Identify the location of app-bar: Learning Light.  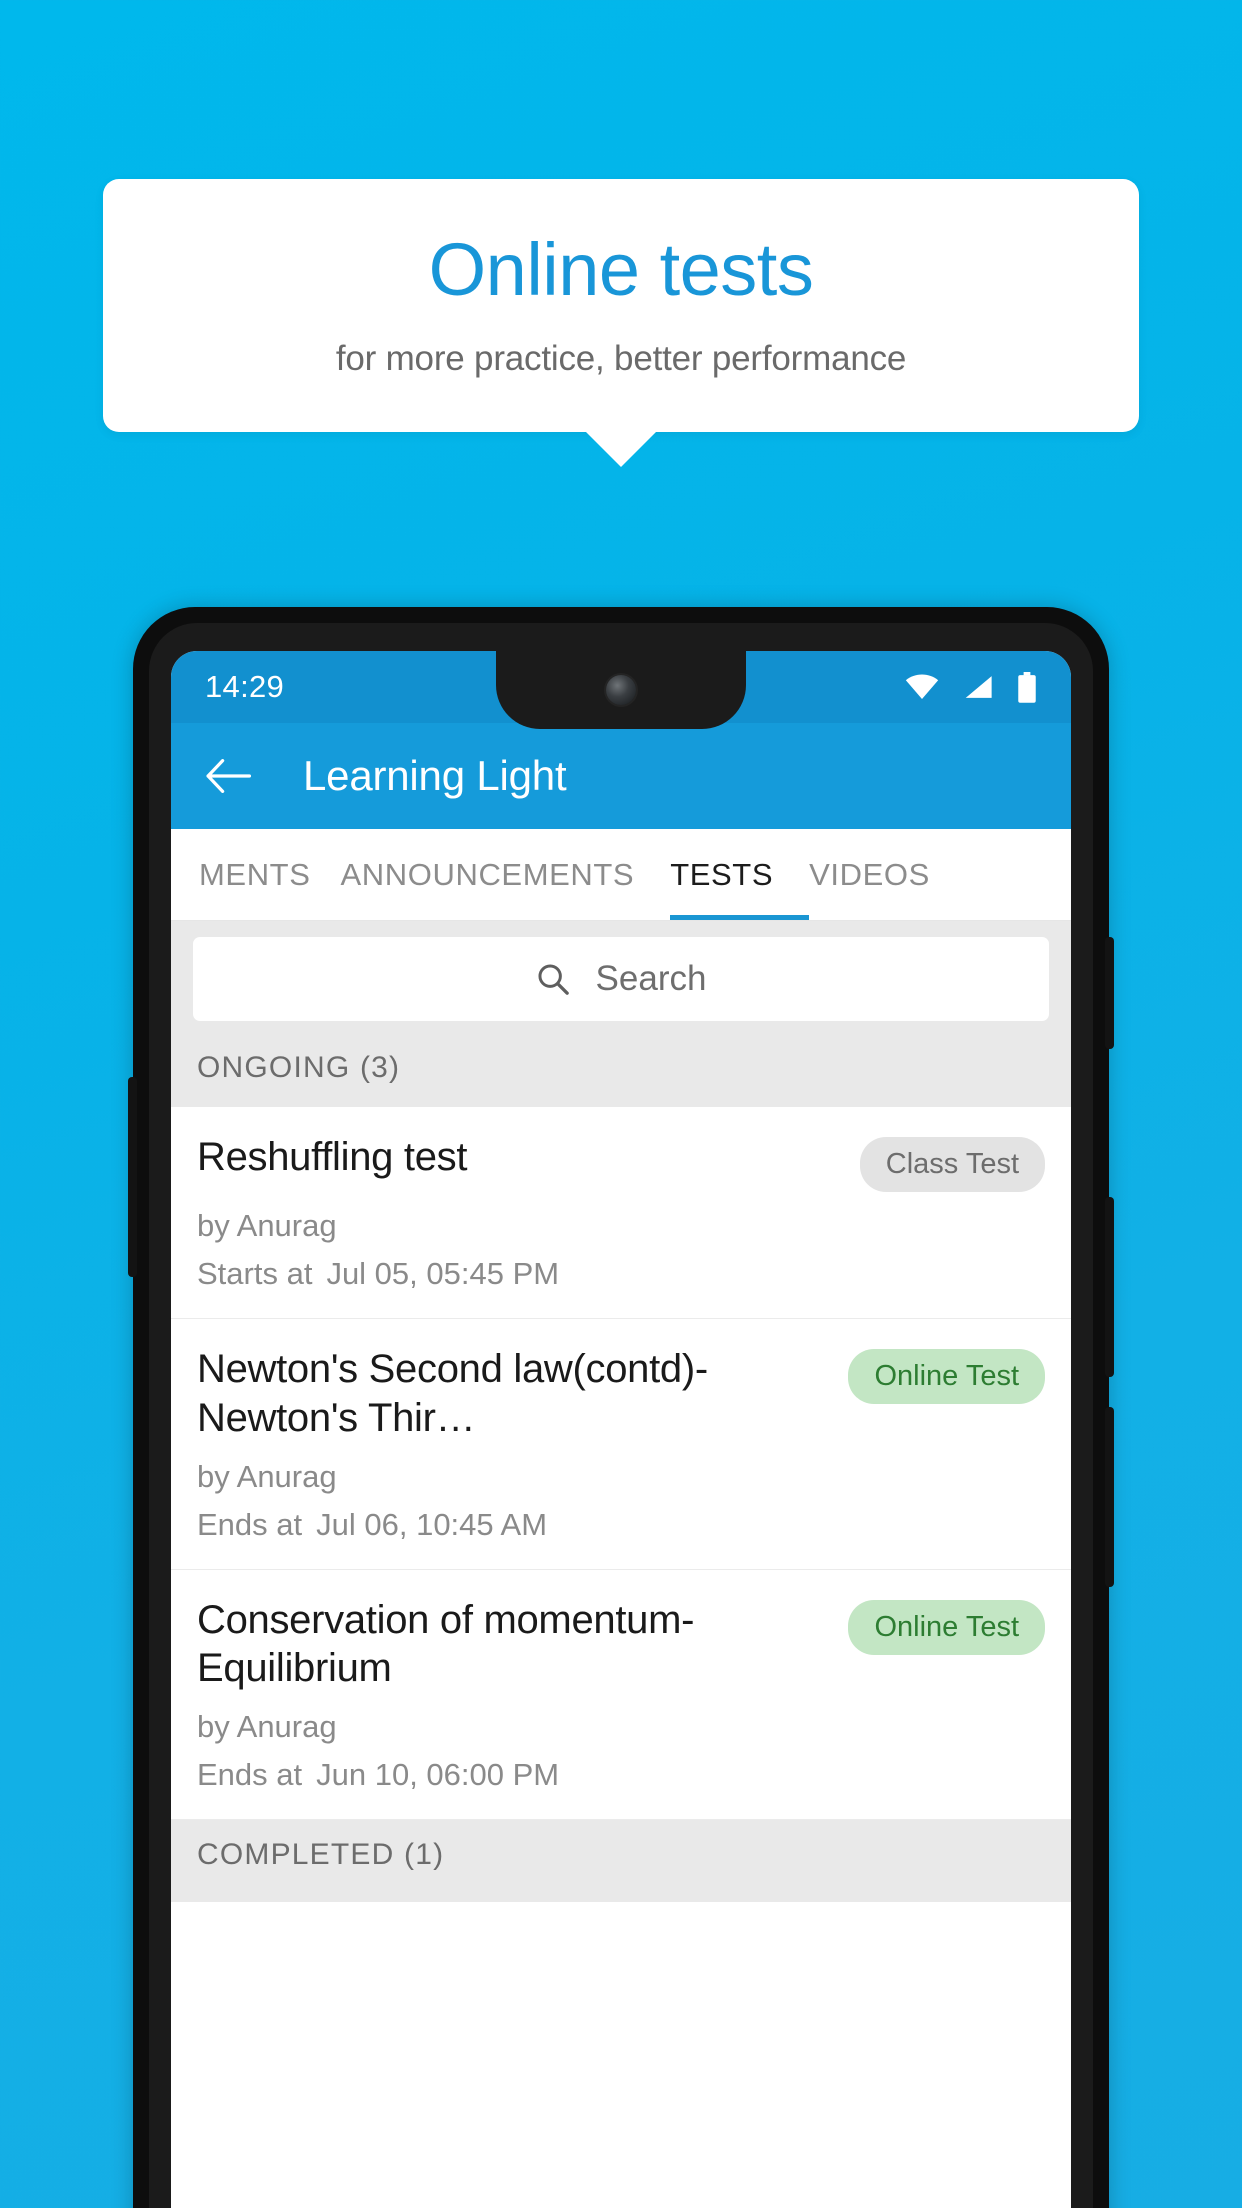
(621, 776).